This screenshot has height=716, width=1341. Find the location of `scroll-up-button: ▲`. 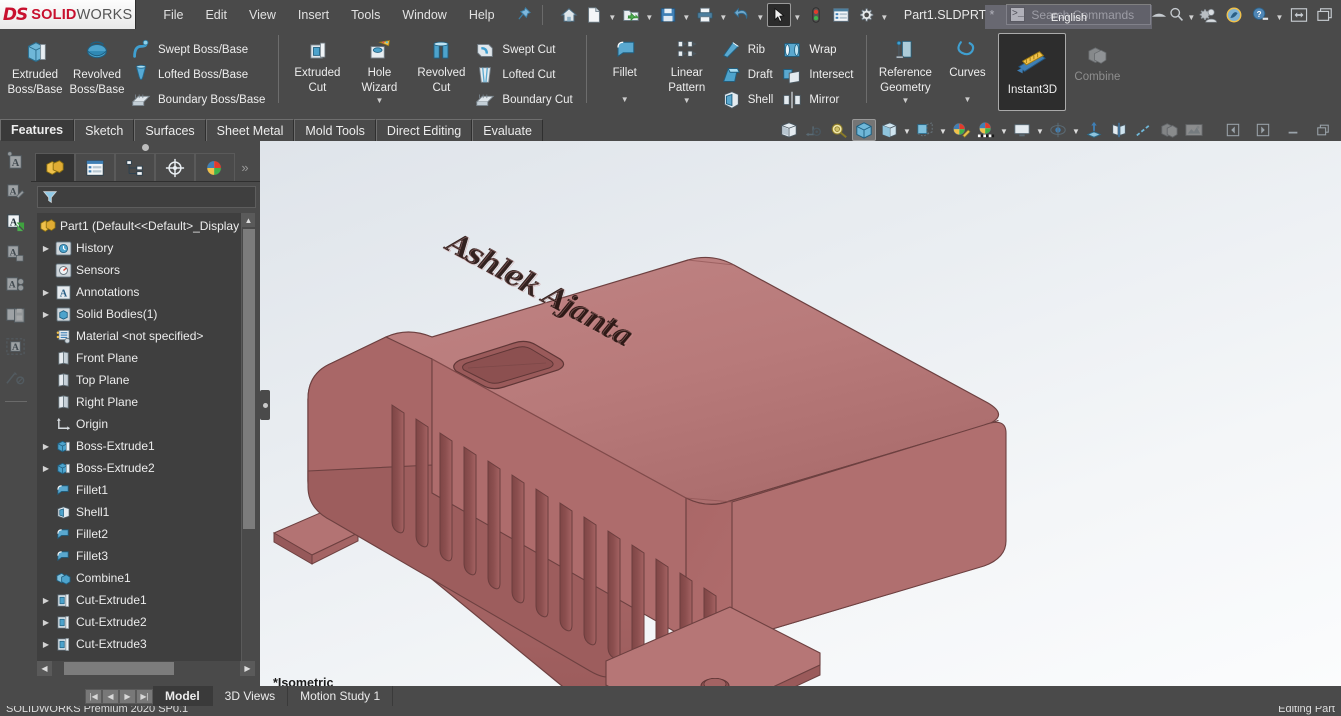

scroll-up-button: ▲ is located at coordinates (248, 220).